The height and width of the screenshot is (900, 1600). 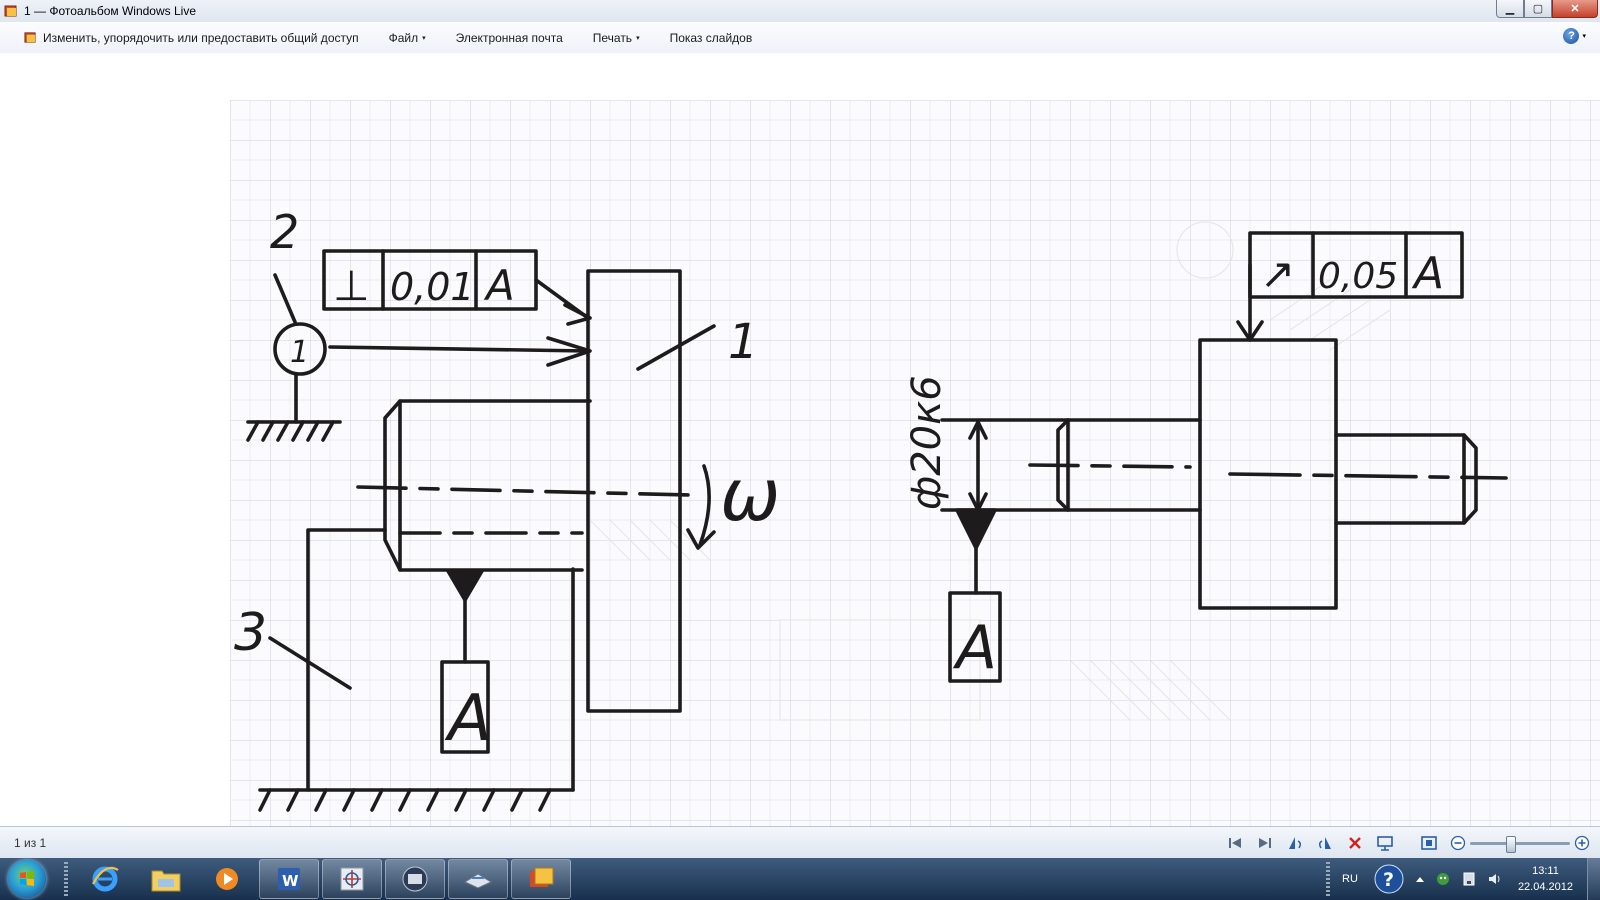 I want to click on explorer-folder-icon, so click(x=166, y=881).